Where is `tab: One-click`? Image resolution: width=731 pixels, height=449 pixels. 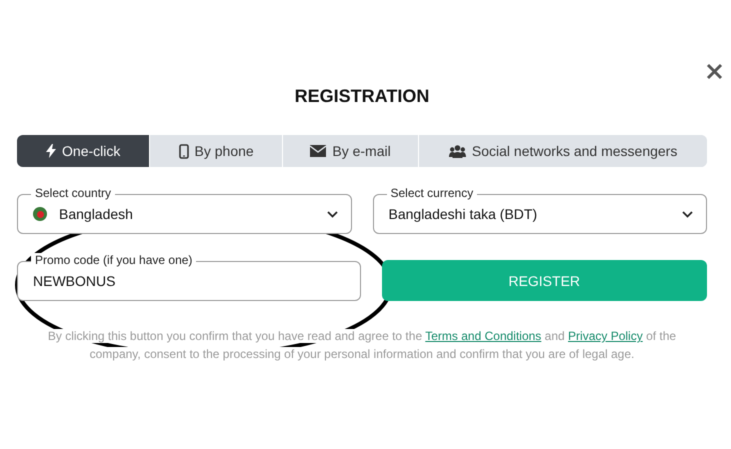
tab: One-click is located at coordinates (83, 151).